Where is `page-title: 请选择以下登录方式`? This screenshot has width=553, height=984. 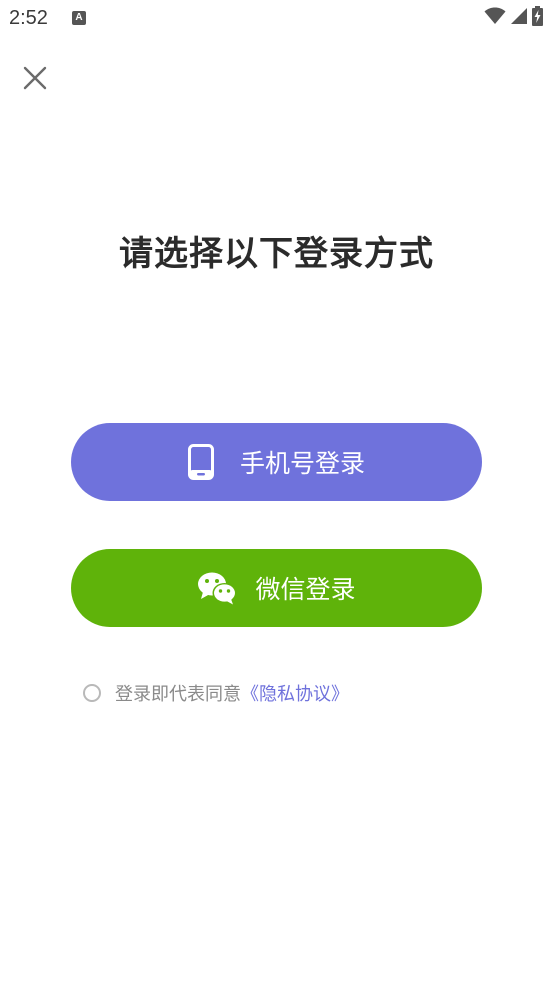 page-title: 请选择以下登录方式 is located at coordinates (276, 254).